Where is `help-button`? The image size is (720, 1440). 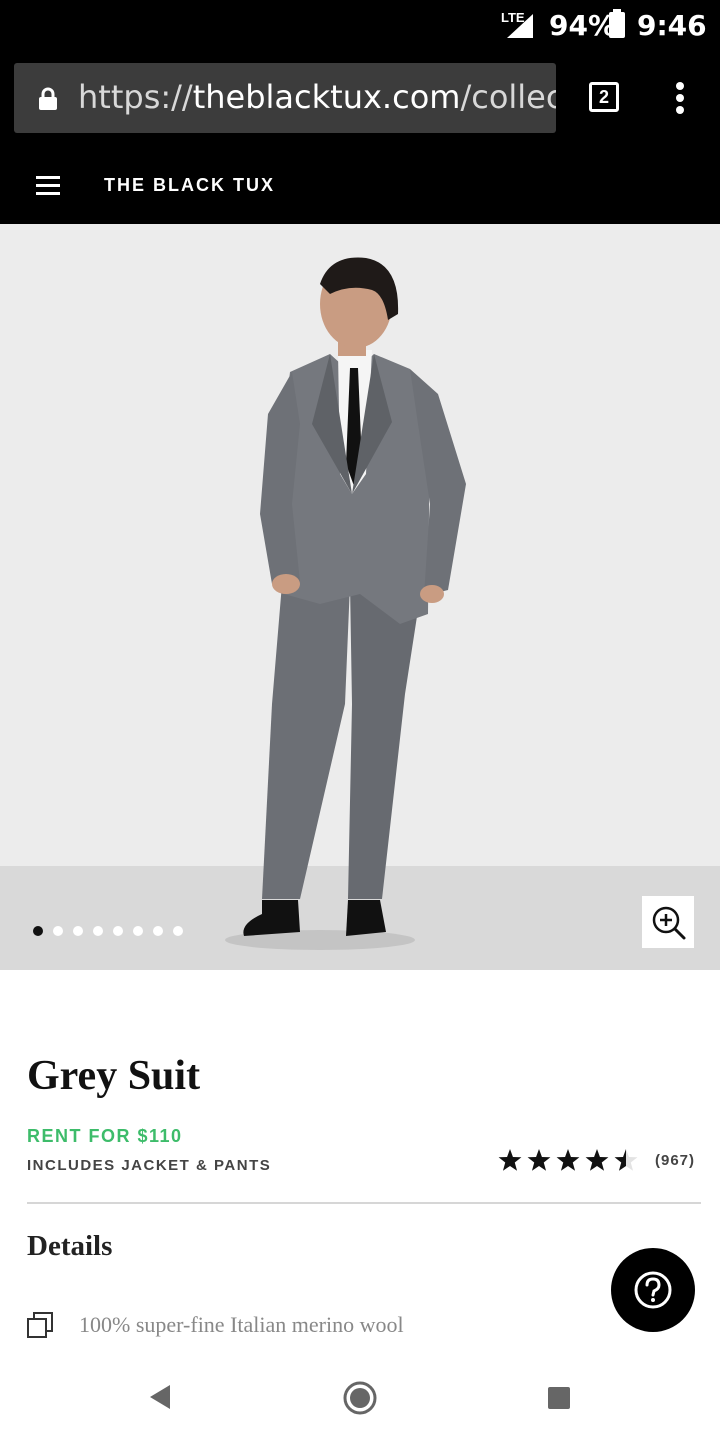 help-button is located at coordinates (653, 1290).